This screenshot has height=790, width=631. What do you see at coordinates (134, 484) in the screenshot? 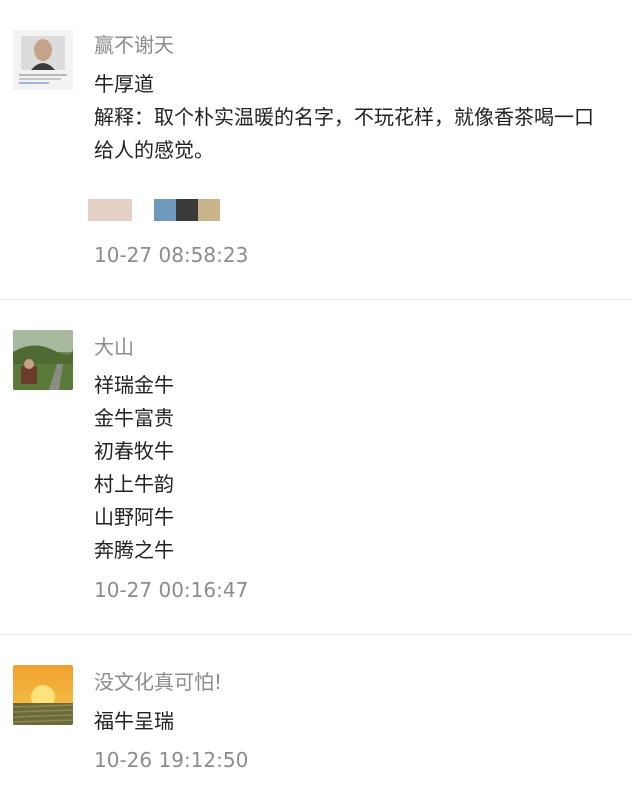
I see `comment-text-line: 村上牛韵` at bounding box center [134, 484].